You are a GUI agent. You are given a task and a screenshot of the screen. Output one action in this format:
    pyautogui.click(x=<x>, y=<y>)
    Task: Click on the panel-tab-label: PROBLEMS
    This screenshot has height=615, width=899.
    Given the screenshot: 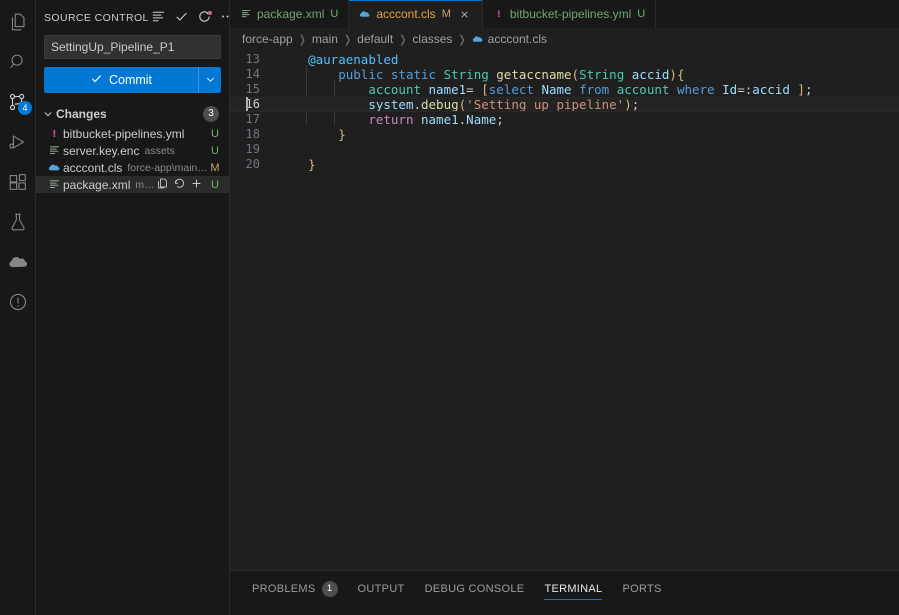 What is the action you would take?
    pyautogui.click(x=284, y=588)
    